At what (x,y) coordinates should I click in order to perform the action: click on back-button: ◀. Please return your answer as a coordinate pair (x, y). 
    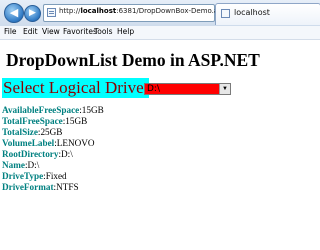
    Looking at the image, I should click on (14, 13).